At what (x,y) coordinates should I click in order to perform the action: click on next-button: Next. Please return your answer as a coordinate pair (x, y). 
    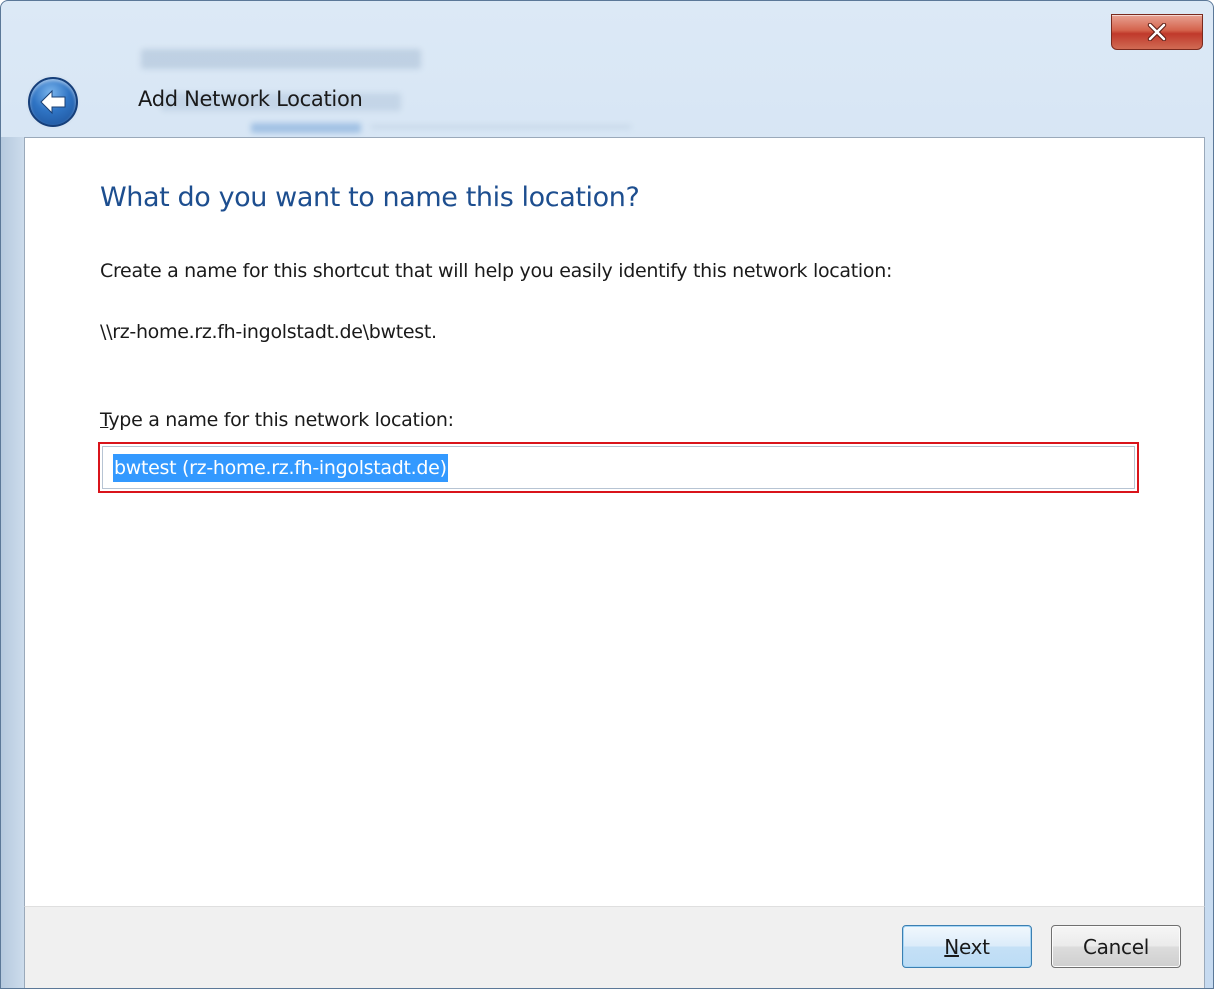
    Looking at the image, I should click on (967, 946).